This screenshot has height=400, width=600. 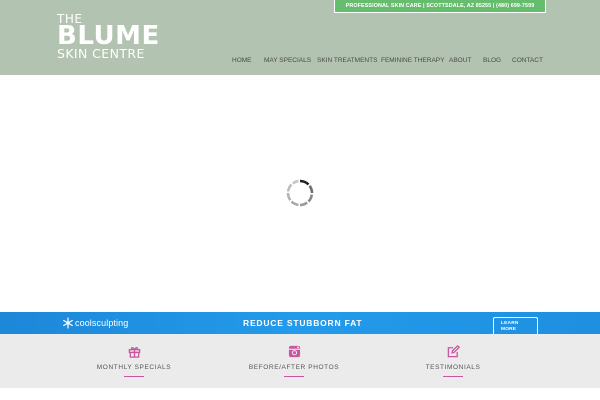 What do you see at coordinates (294, 361) in the screenshot?
I see `feature-before-after-photos: BEFORE/AFTER PHOTOS` at bounding box center [294, 361].